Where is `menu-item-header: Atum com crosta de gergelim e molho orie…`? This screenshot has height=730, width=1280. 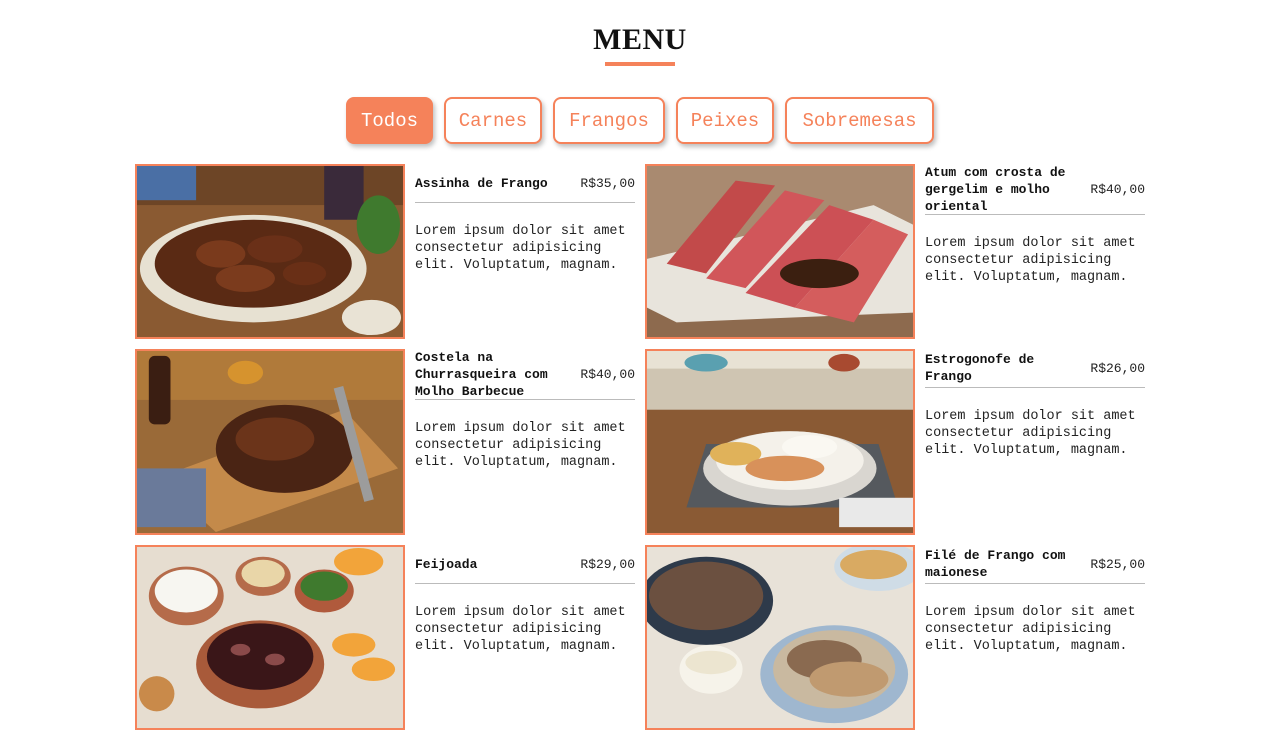
menu-item-header: Atum com crosta de gergelim e molho orie… is located at coordinates (1035, 189).